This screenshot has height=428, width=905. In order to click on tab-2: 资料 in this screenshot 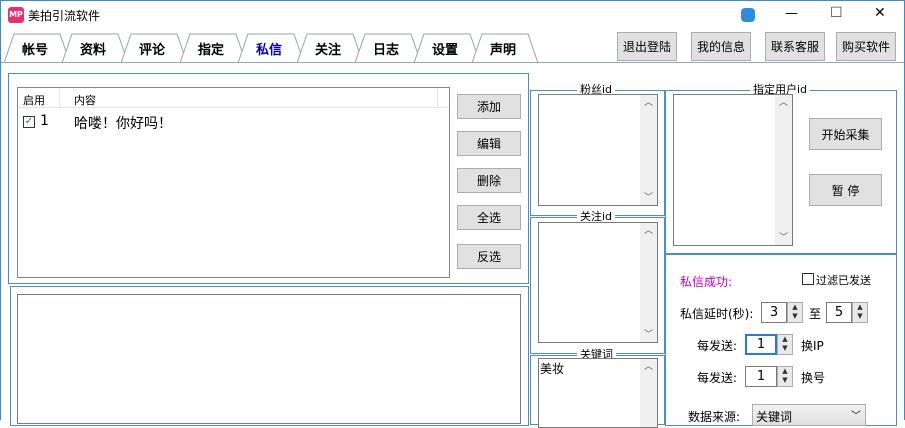, I will do `click(95, 48)`.